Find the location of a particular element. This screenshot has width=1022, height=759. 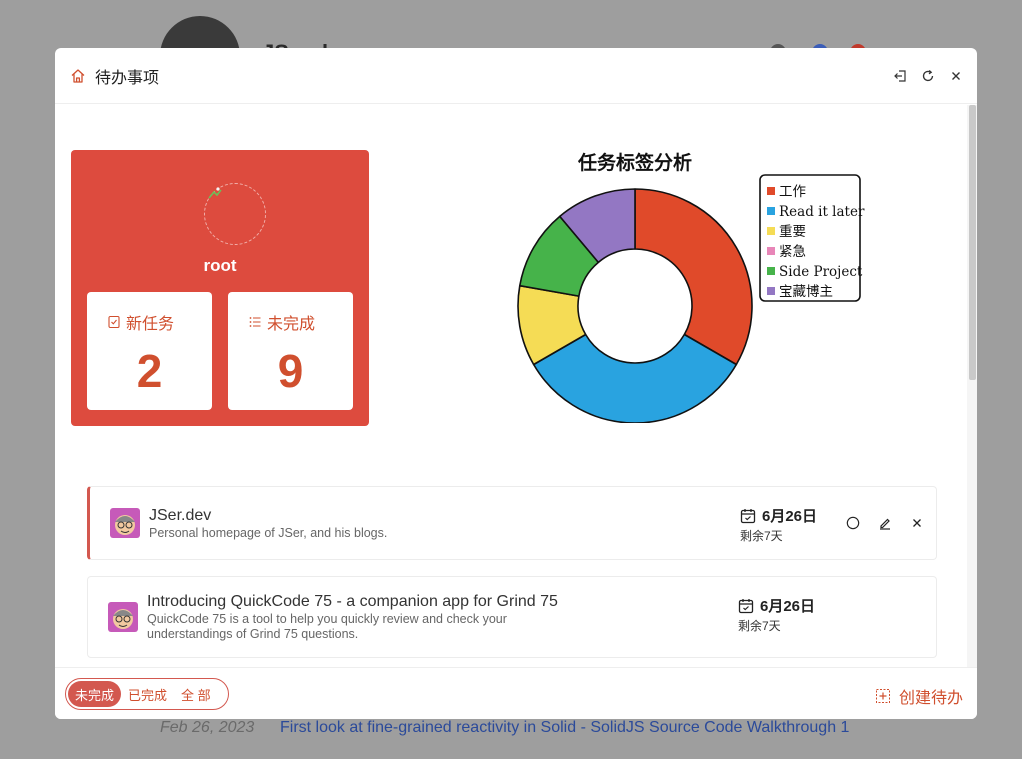

header-actions is located at coordinates (928, 76).